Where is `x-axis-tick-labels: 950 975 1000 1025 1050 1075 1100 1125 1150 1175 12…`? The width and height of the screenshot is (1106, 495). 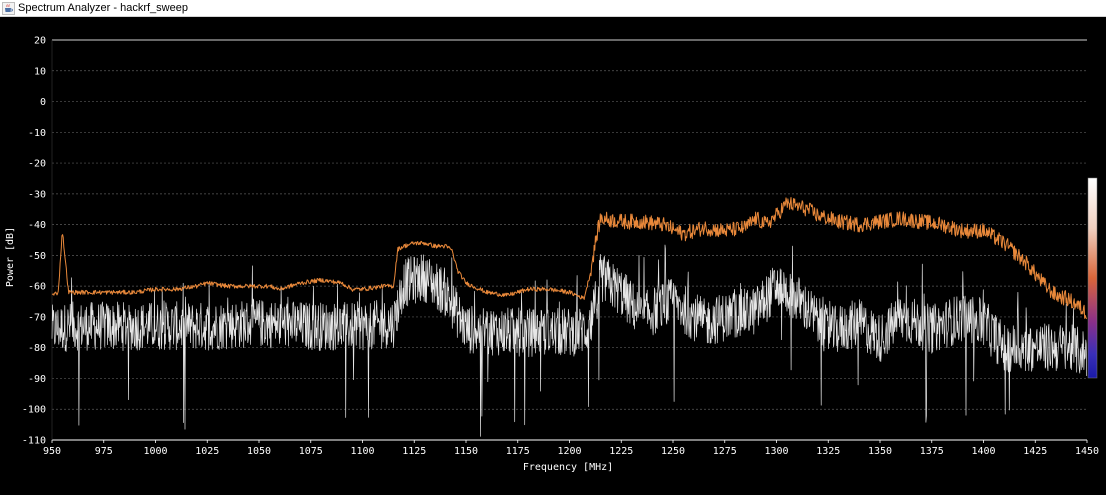 x-axis-tick-labels: 950 975 1000 1025 1050 1075 1100 1125 1150 1175 12… is located at coordinates (571, 448).